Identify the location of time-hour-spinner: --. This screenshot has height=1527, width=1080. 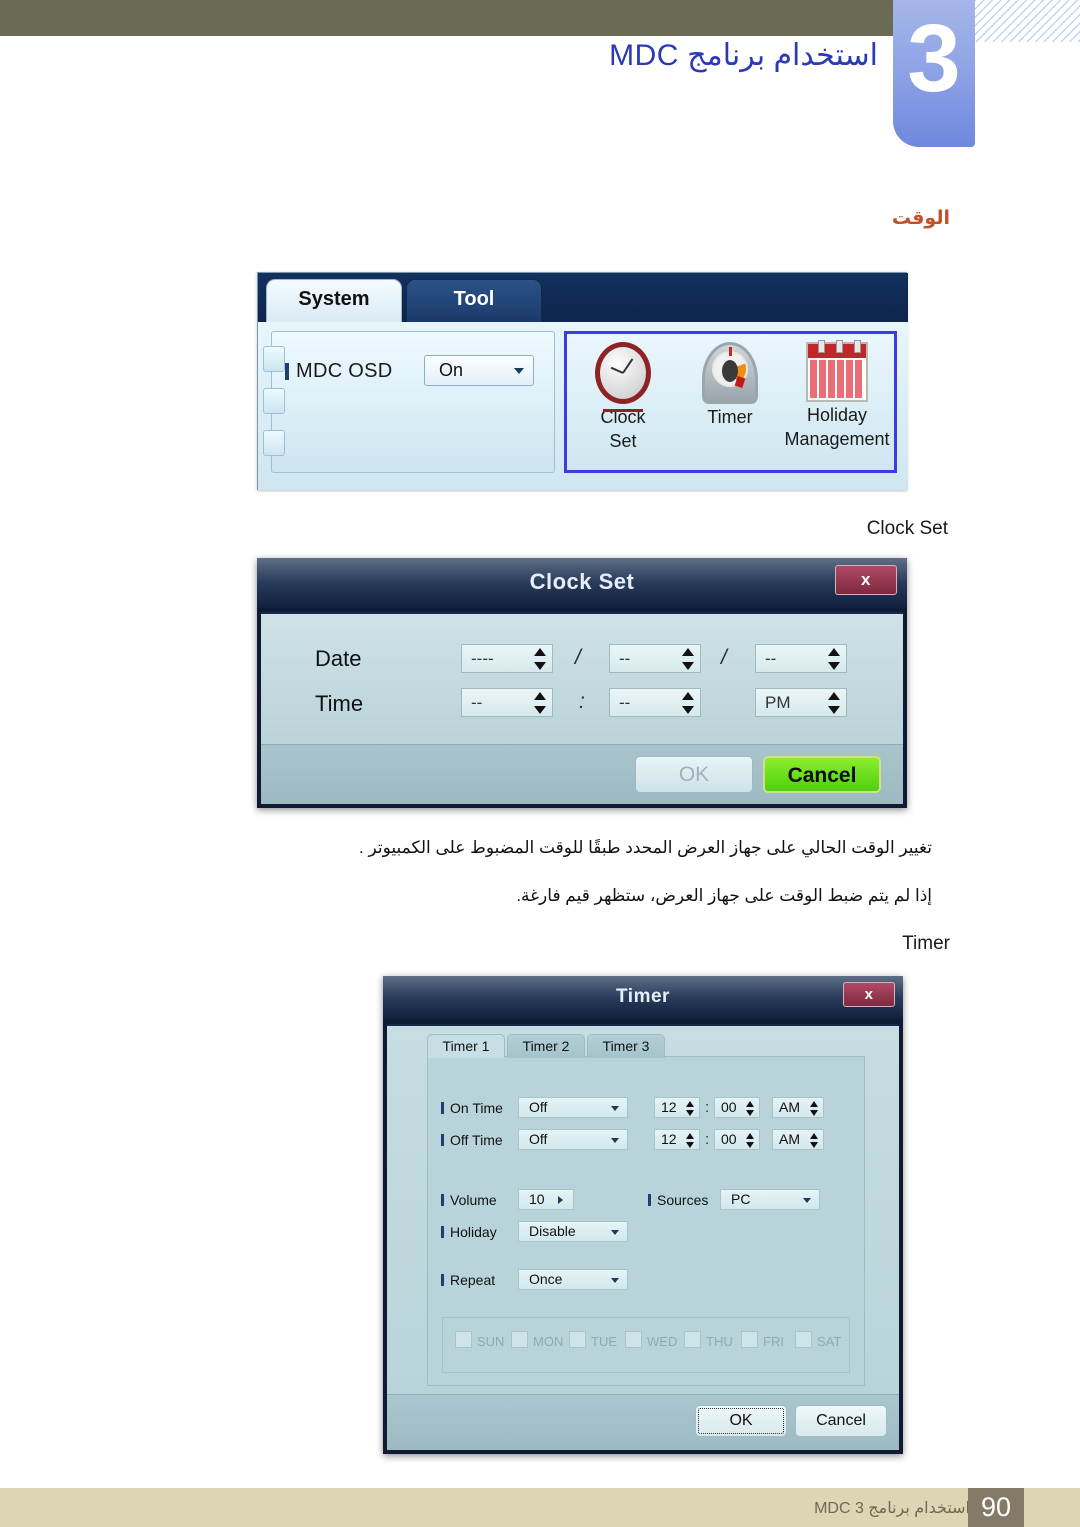
(507, 702).